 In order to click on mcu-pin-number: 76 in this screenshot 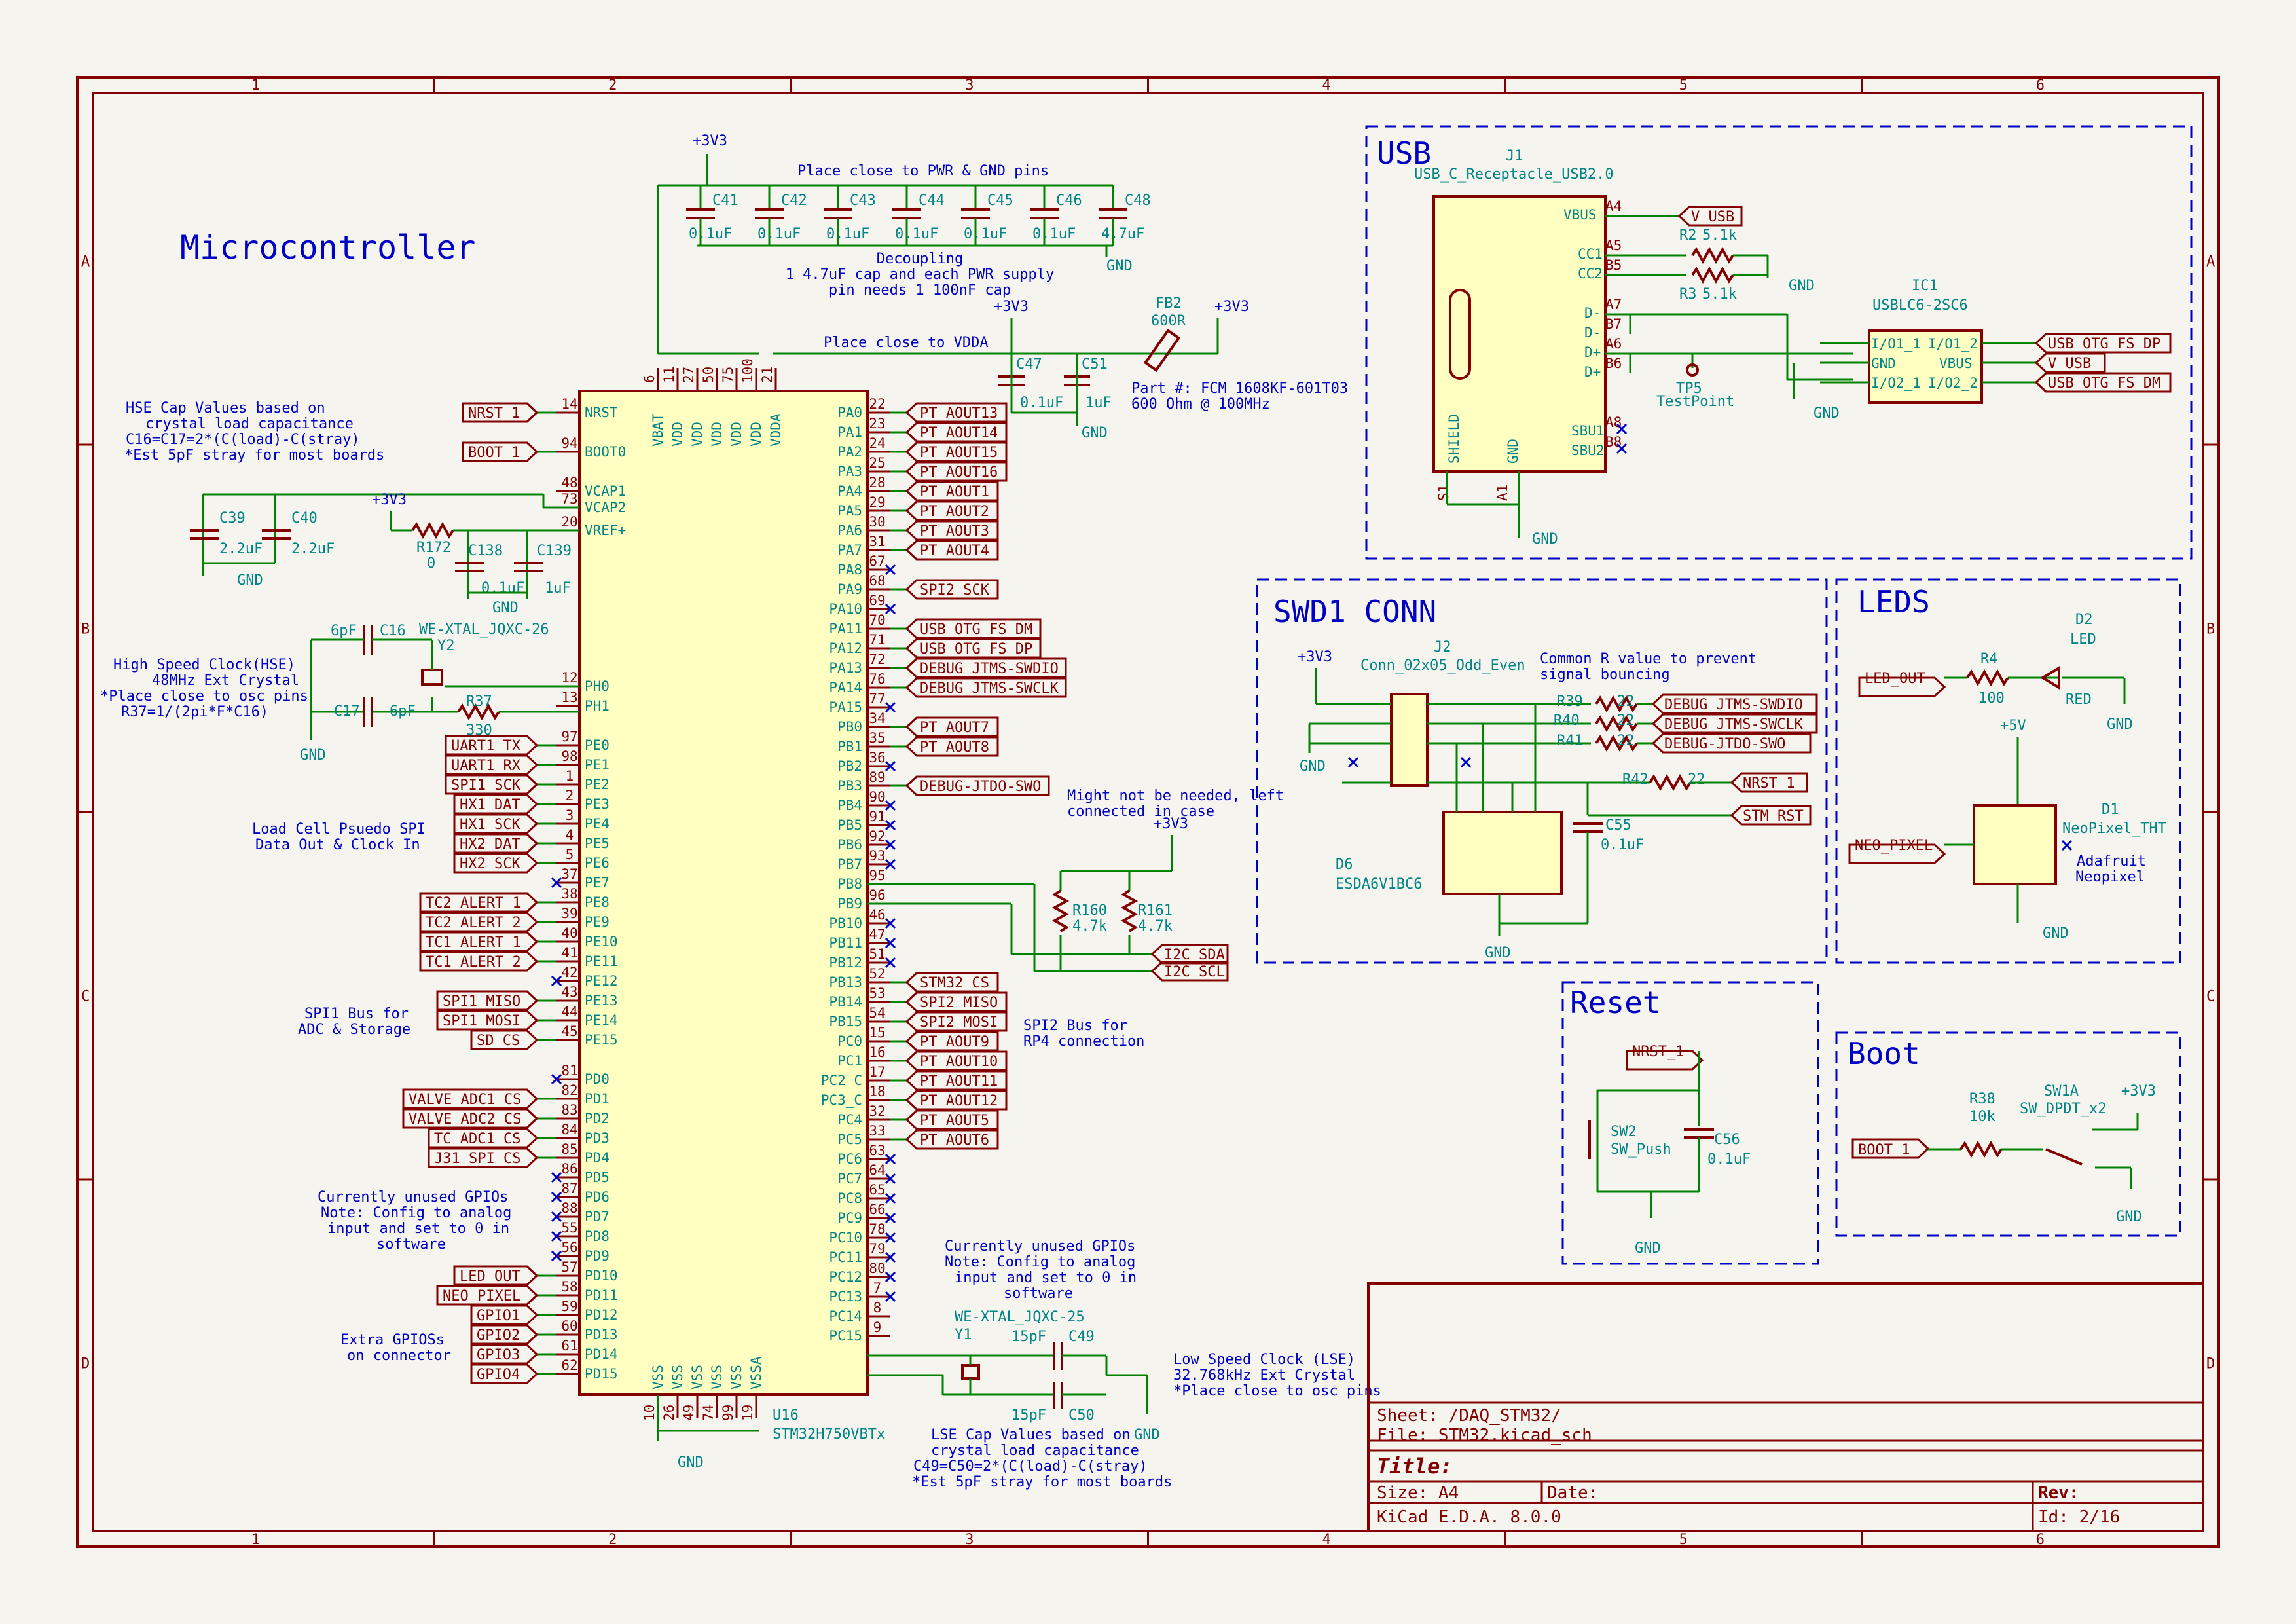, I will do `click(877, 679)`.